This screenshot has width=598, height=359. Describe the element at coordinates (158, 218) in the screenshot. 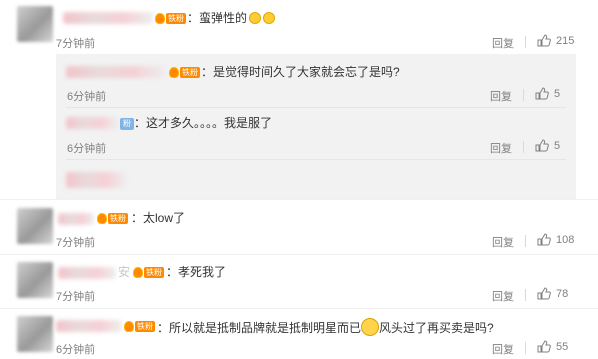

I see `comment-text: ：太low了` at that location.